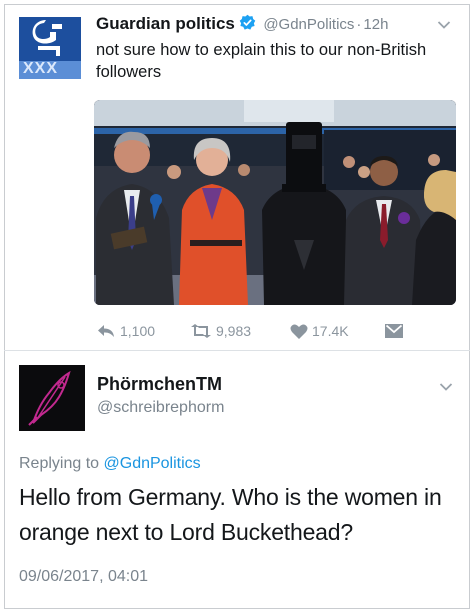 The width and height of the screenshot is (474, 613). What do you see at coordinates (330, 331) in the screenshot?
I see `like-count: 17.4K` at bounding box center [330, 331].